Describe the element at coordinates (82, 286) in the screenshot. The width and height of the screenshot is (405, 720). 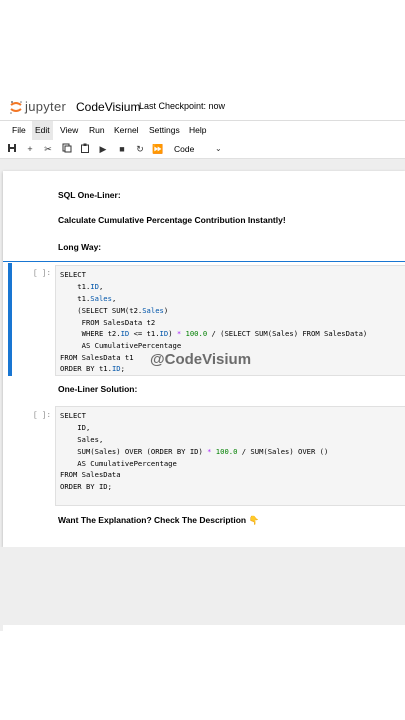
I see `code-line: t1.ID,` at that location.